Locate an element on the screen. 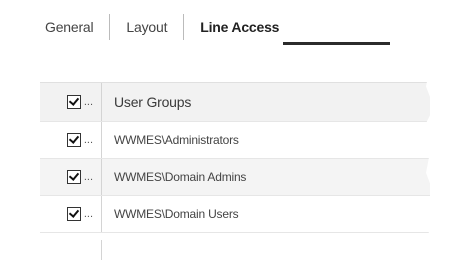  tab-bar: General Layout Line Access is located at coordinates (170, 27).